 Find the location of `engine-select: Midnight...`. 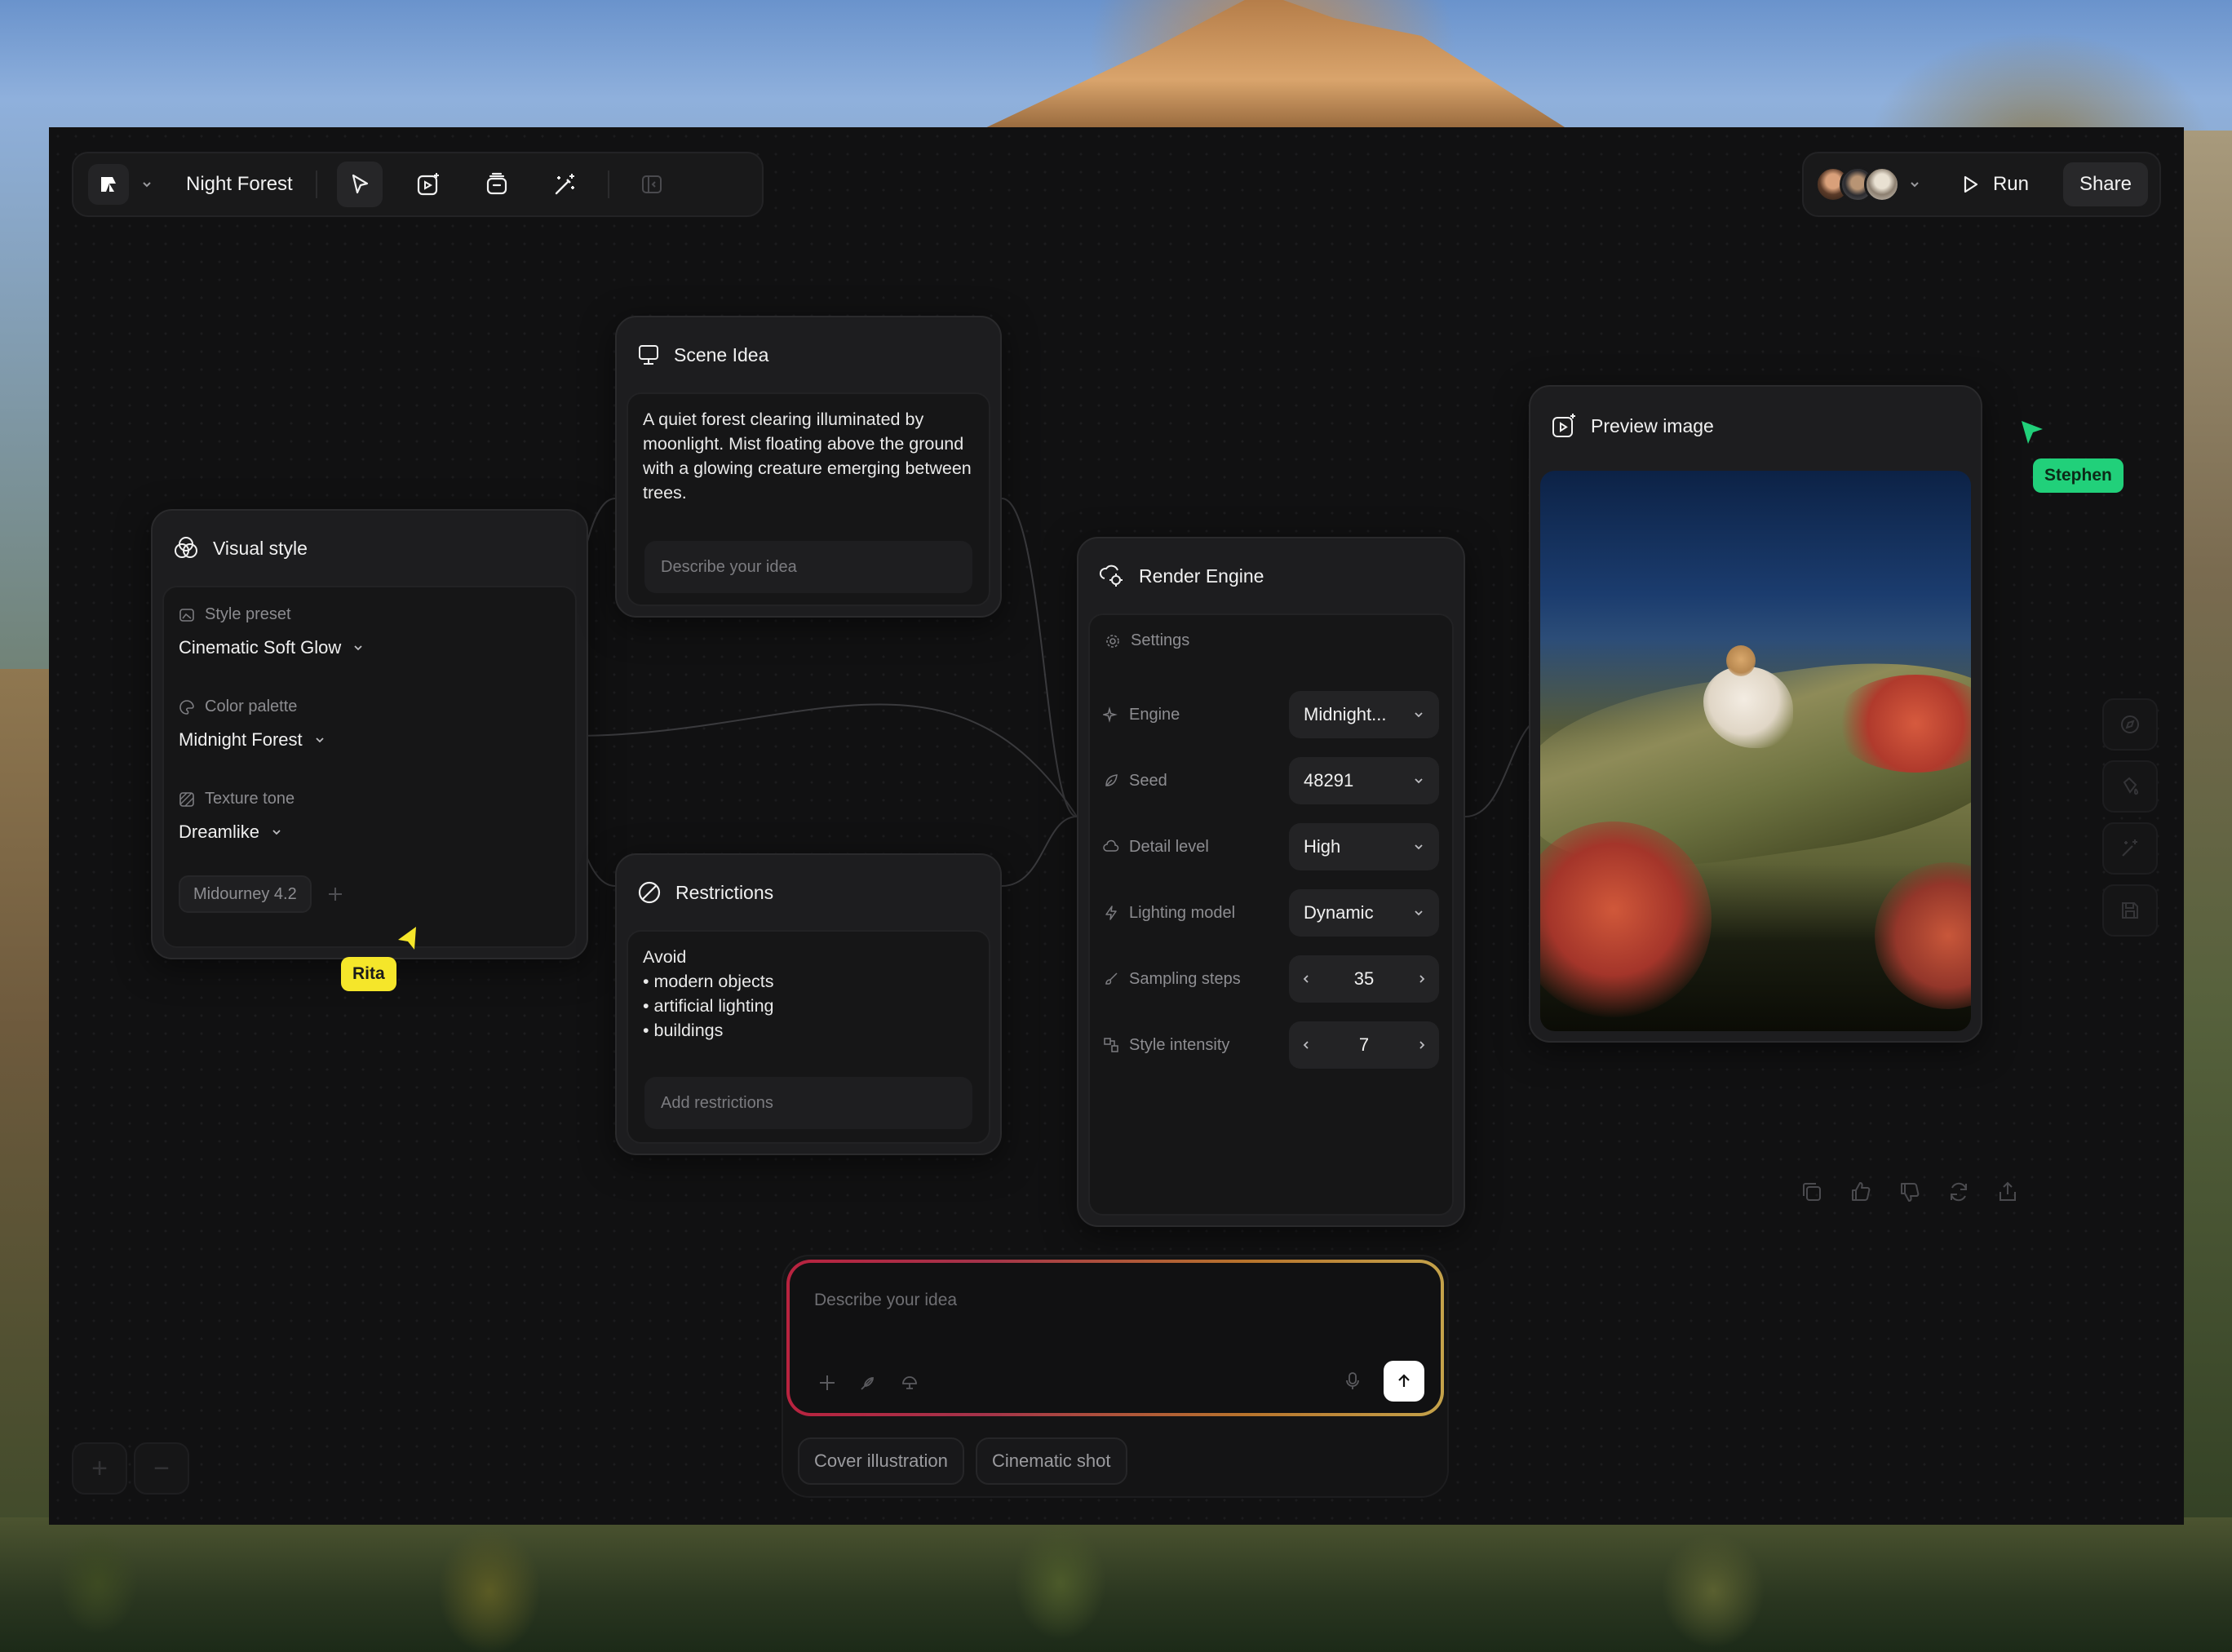

engine-select: Midnight... is located at coordinates (1364, 714).